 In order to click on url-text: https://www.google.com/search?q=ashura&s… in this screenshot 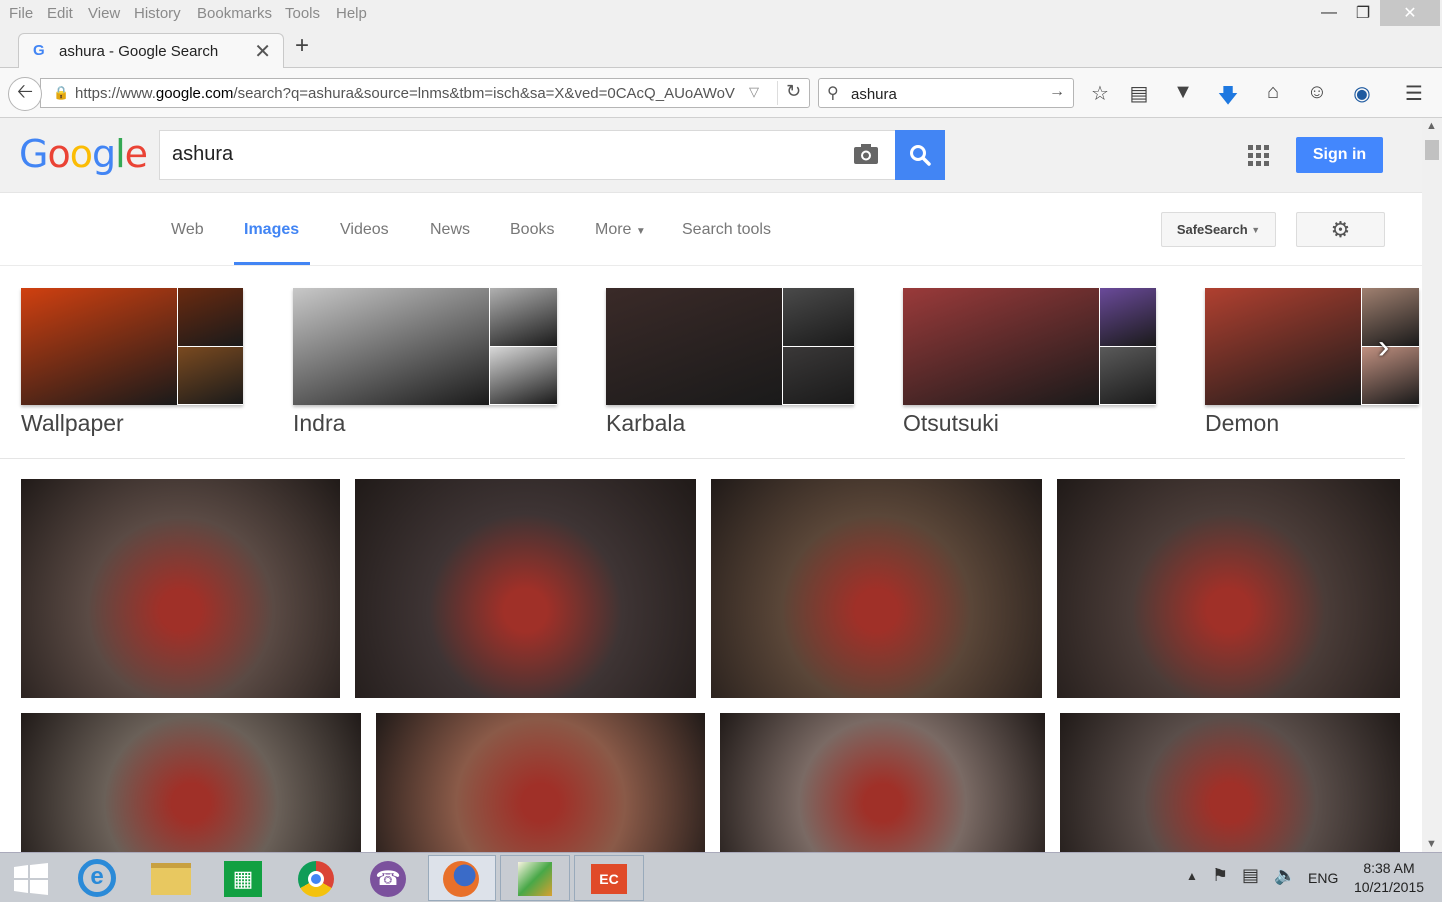, I will do `click(410, 93)`.